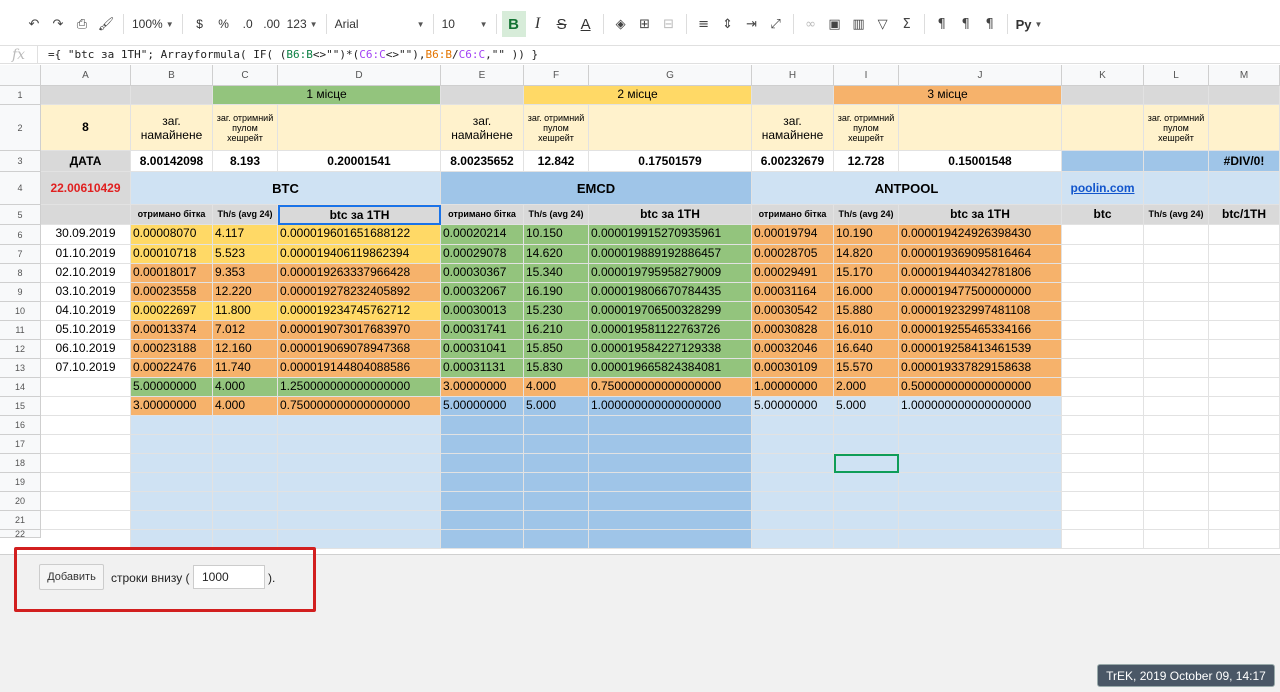 The width and height of the screenshot is (1280, 692). Describe the element at coordinates (20, 368) in the screenshot. I see `row-header-13: 13` at that location.